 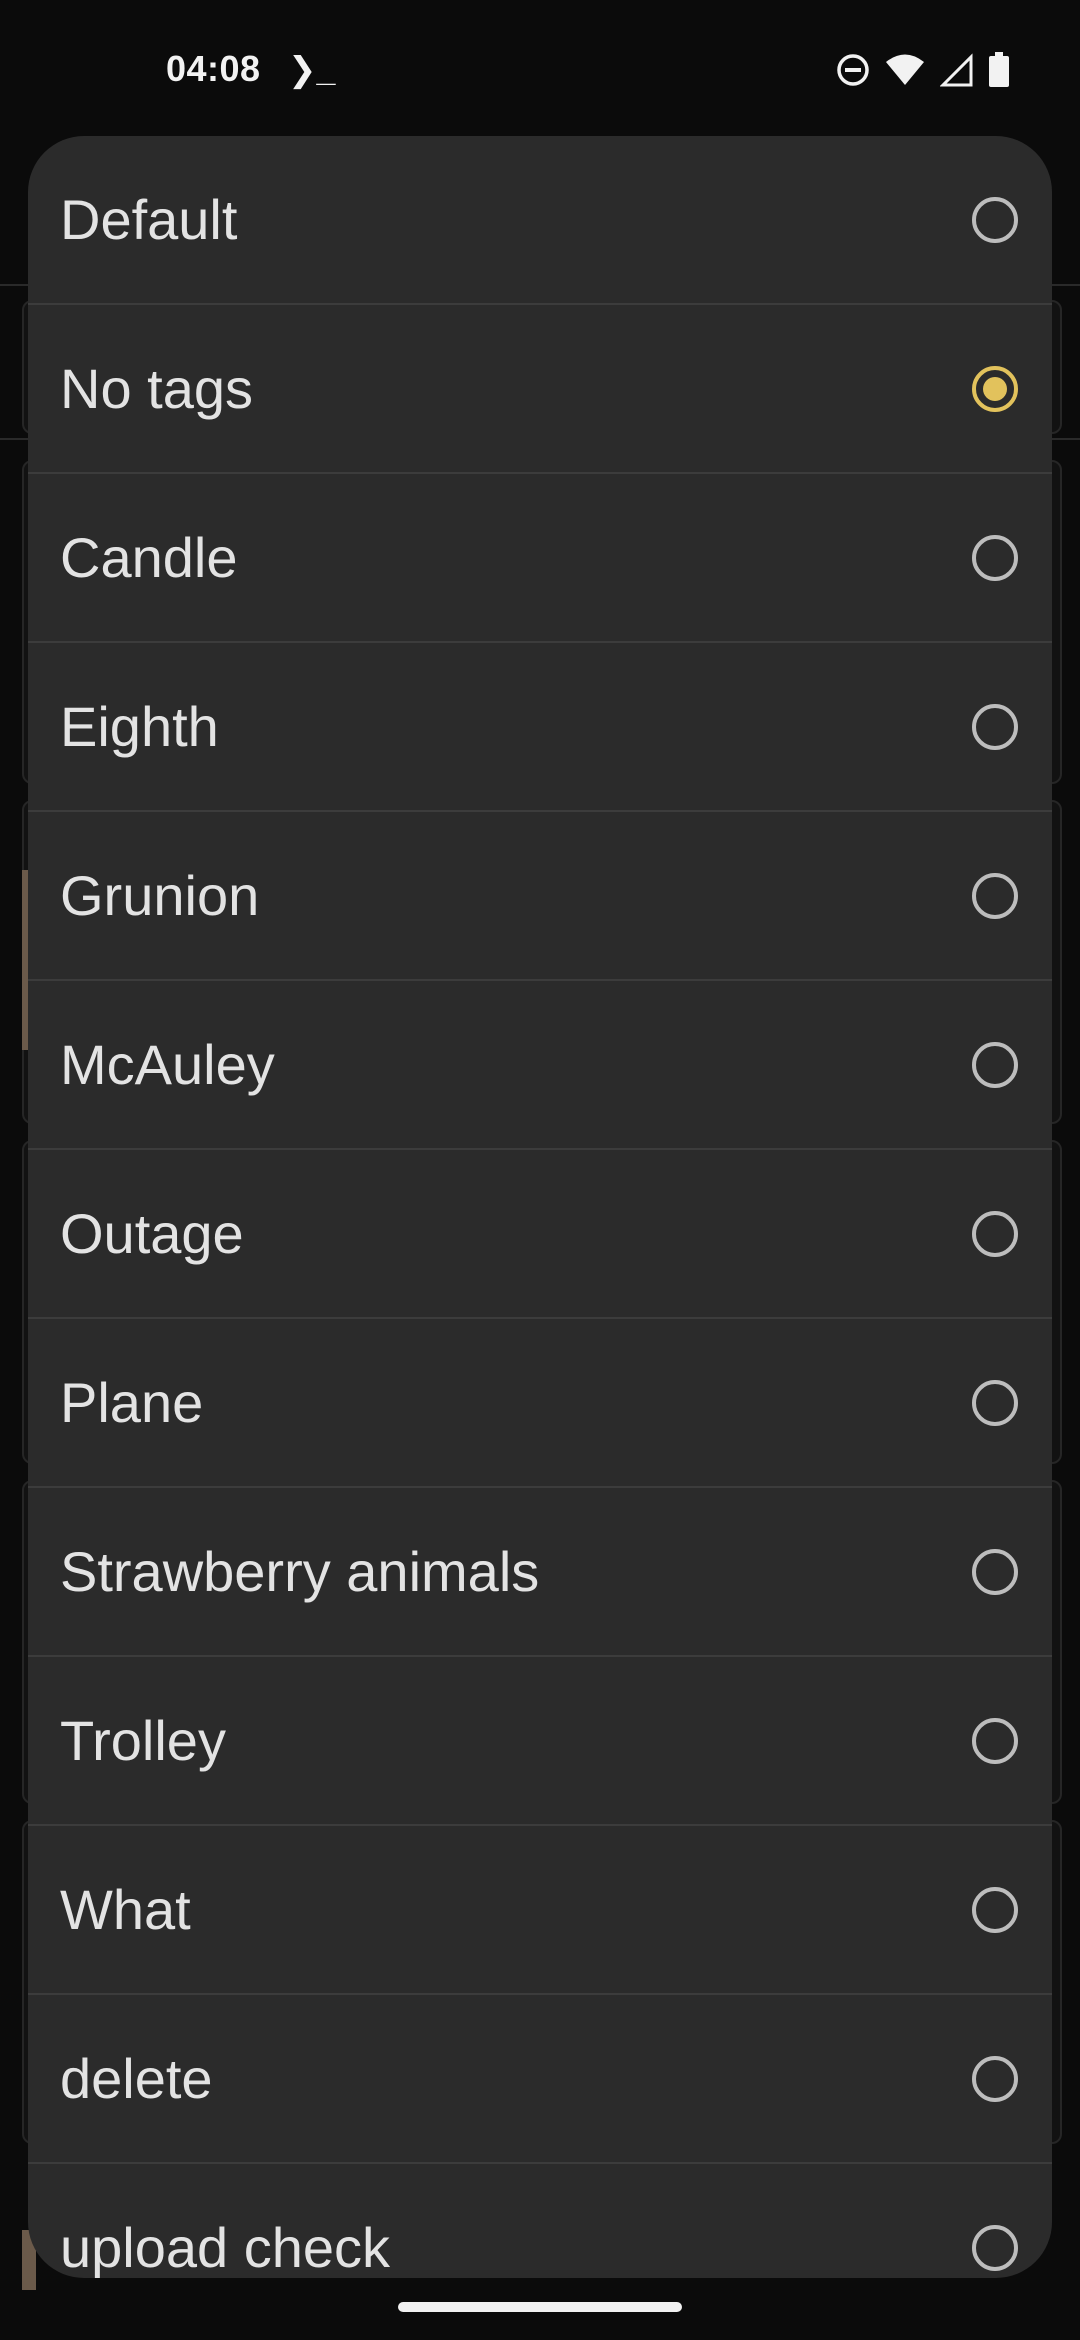 I want to click on option-row: Candle, so click(x=540, y=558).